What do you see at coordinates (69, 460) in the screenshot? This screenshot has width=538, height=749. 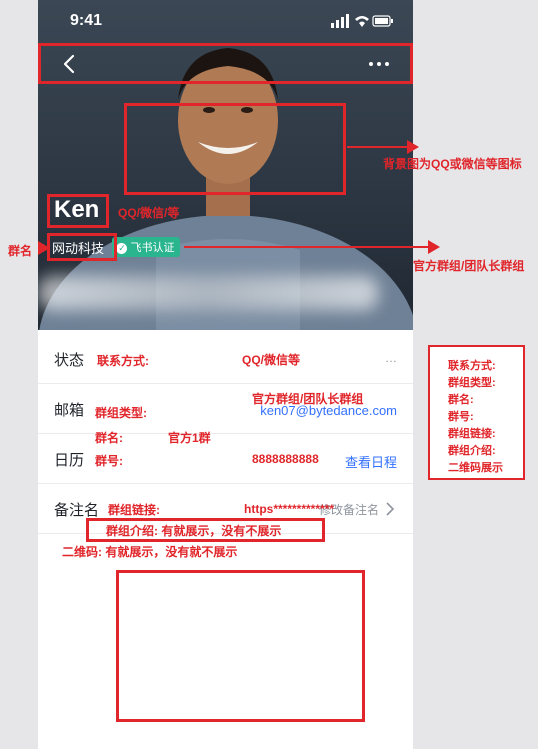 I see `calendar-label: 日历` at bounding box center [69, 460].